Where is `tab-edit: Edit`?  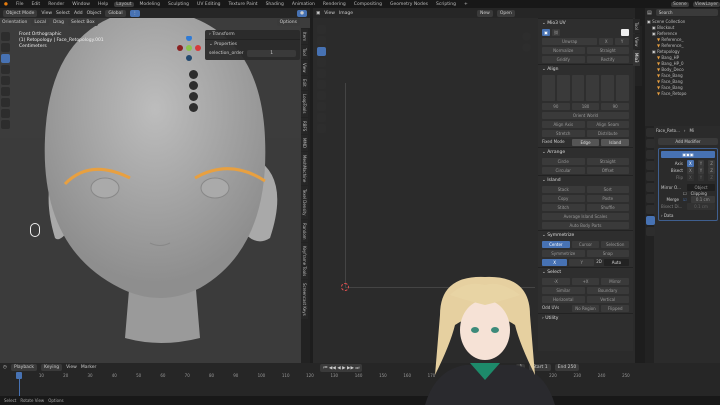 tab-edit: Edit is located at coordinates (304, 83).